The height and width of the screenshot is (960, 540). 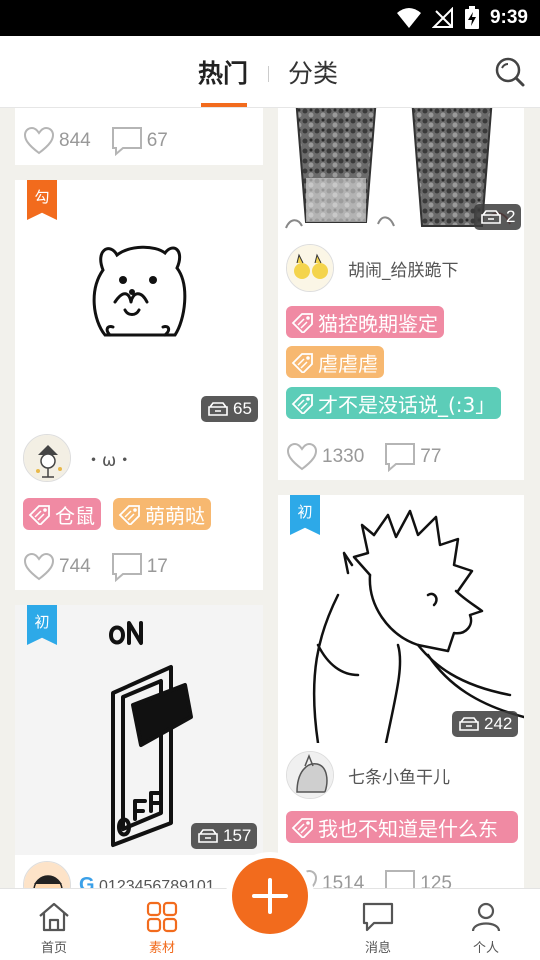 I want to click on battery-charging-icon, so click(x=471, y=17).